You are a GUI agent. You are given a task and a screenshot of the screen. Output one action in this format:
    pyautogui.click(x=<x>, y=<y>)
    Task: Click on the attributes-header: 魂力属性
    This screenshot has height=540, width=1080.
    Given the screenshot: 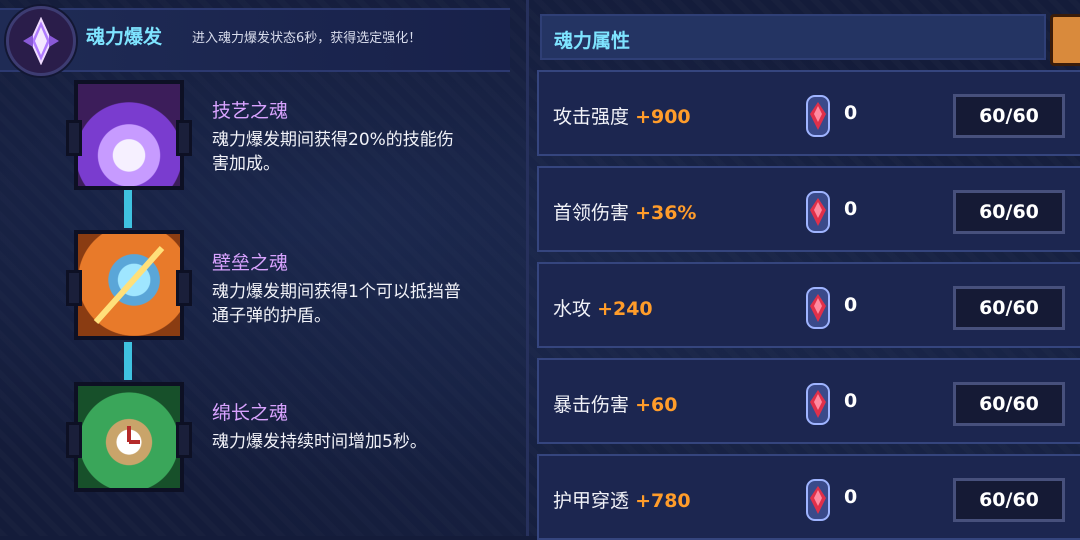 What is the action you would take?
    pyautogui.click(x=793, y=37)
    